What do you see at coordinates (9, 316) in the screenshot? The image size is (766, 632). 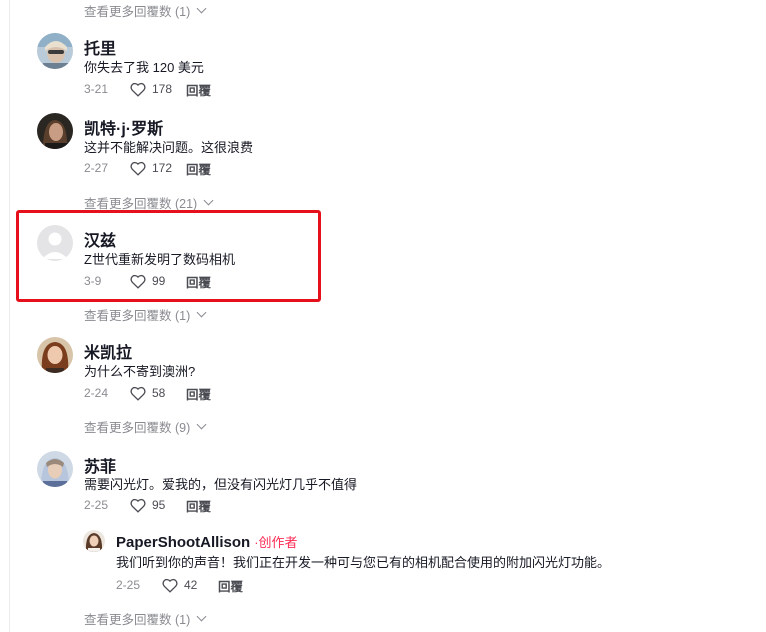 I see `left-divider` at bounding box center [9, 316].